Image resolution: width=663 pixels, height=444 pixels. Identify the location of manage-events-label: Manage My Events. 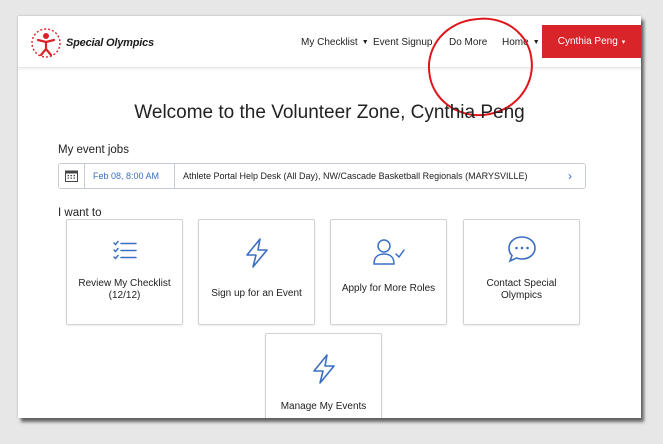
(323, 406).